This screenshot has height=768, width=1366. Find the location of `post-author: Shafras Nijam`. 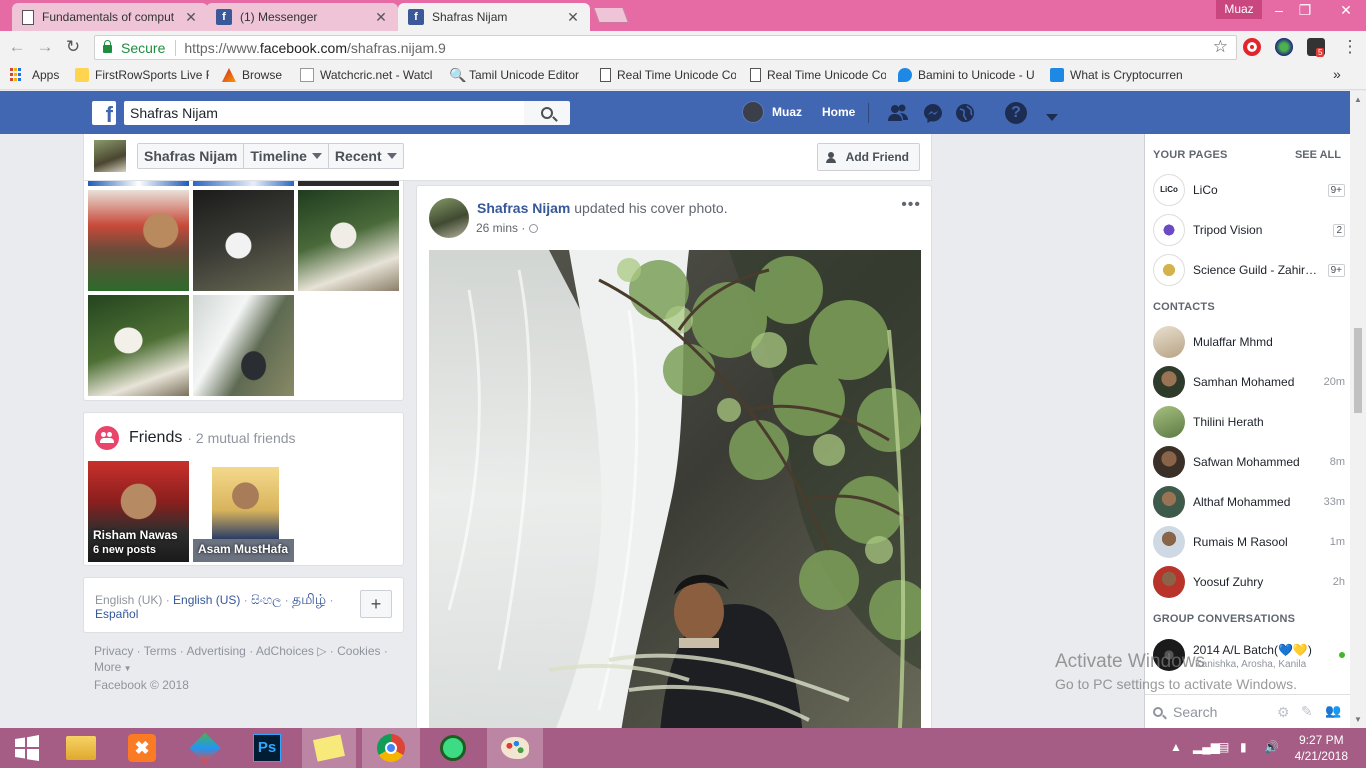

post-author: Shafras Nijam is located at coordinates (523, 208).